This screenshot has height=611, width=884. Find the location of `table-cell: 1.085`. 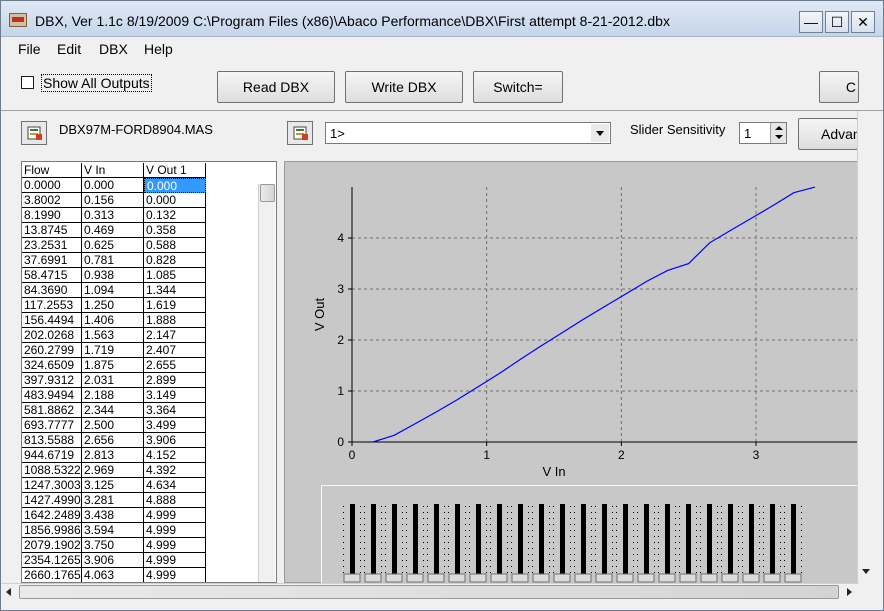

table-cell: 1.085 is located at coordinates (175, 275).